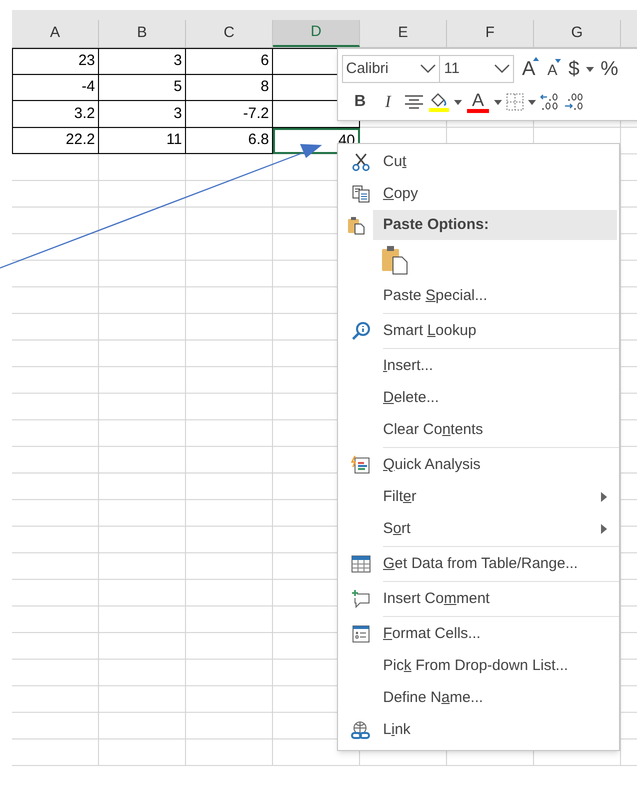 Image resolution: width=637 pixels, height=786 pixels. Describe the element at coordinates (55, 61) in the screenshot. I see `table-cell: 23` at that location.